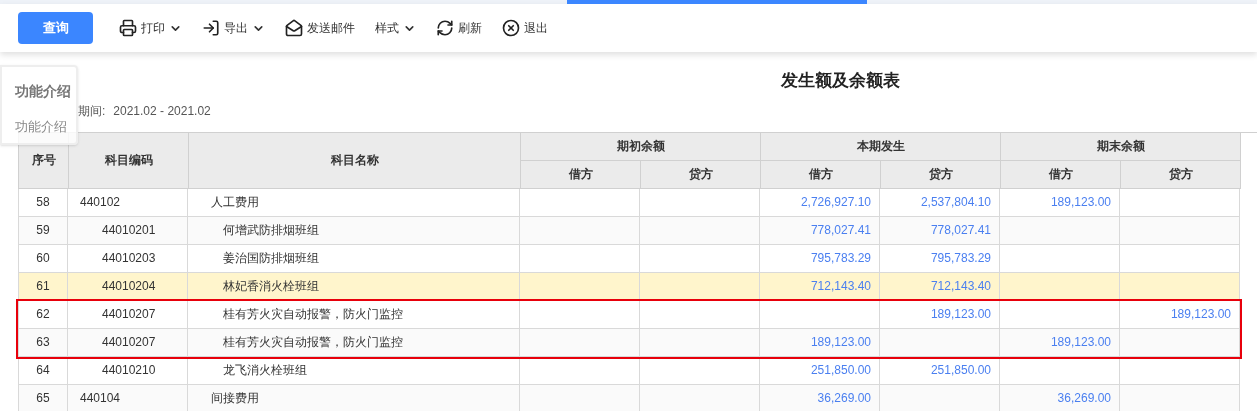  What do you see at coordinates (629, 397) in the screenshot?
I see `table-row: 65 440104 间接费用 36,269.00 36,269.00` at bounding box center [629, 397].